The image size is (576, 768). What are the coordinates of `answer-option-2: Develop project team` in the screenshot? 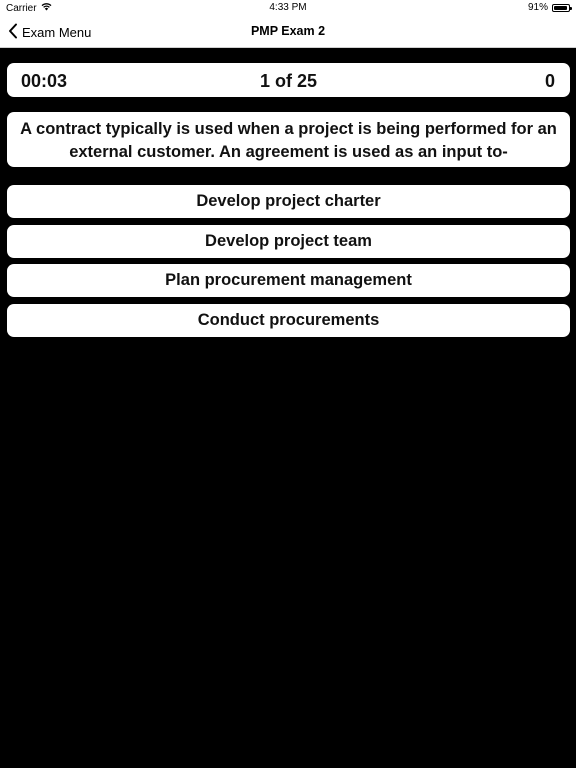 It's located at (288, 241).